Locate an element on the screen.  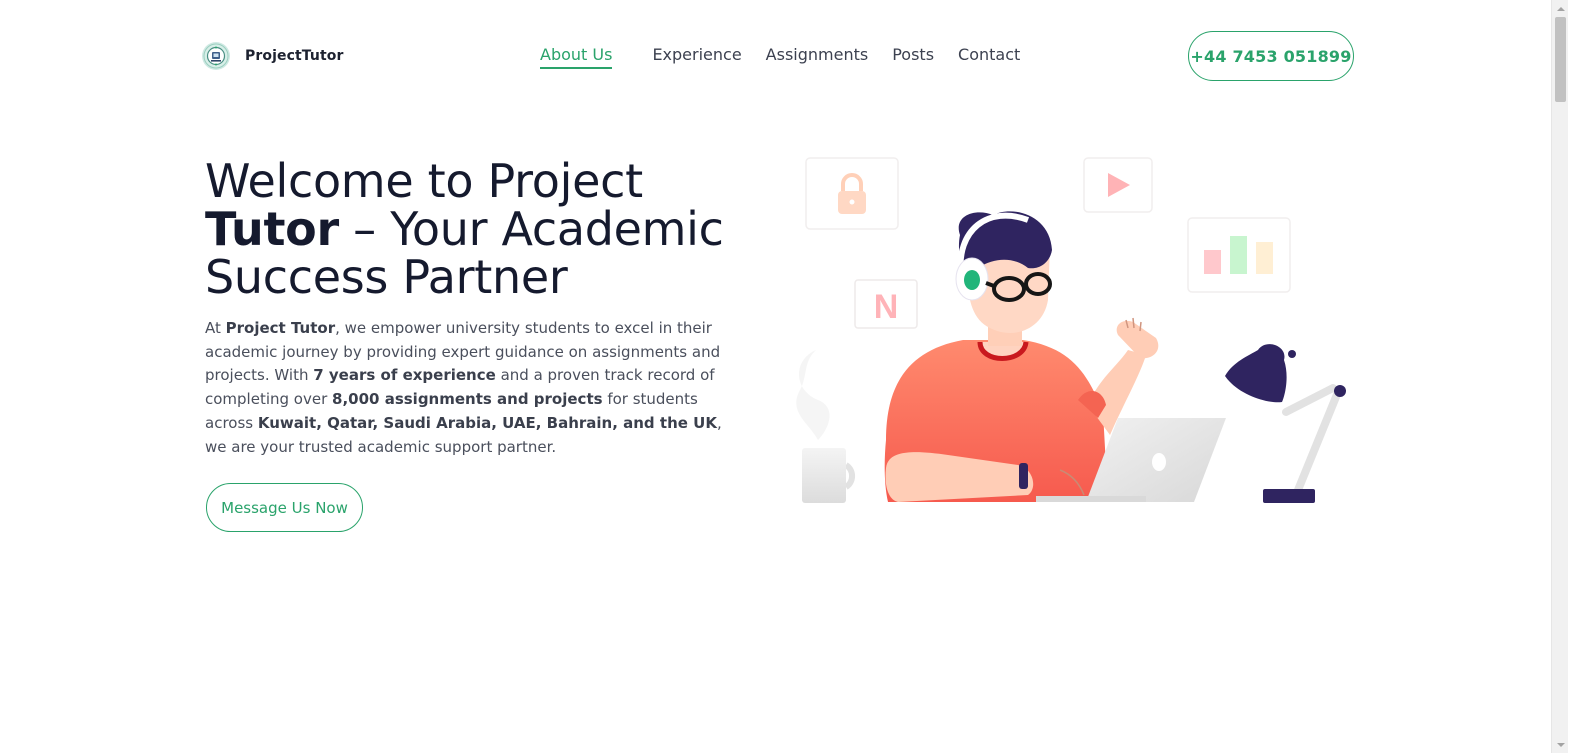
hero-text-bold: 7 years of experience is located at coordinates (404, 375).